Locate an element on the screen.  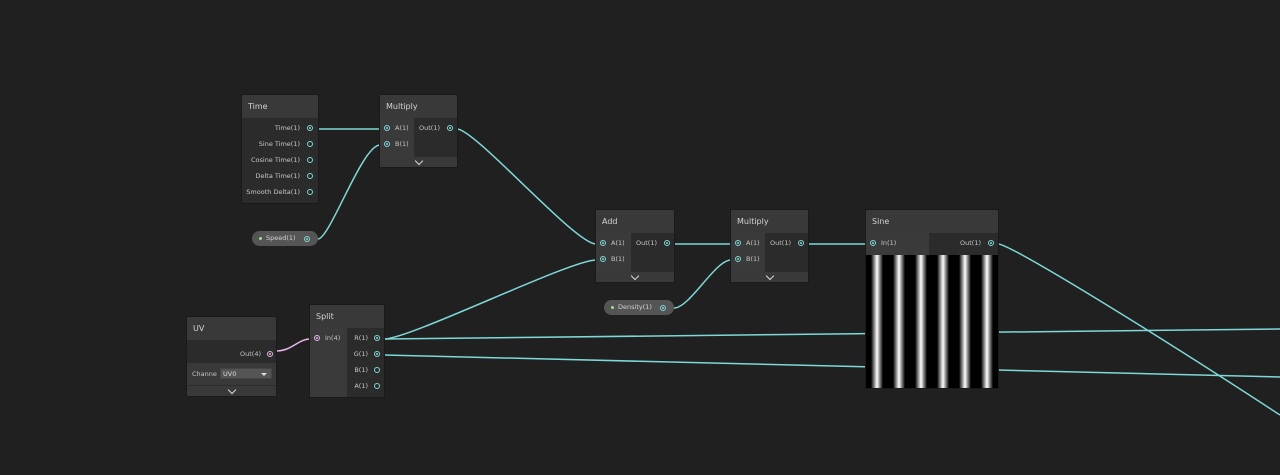
split-node: Split In(4) R(1) G(1) B(1) A(1) is located at coordinates (347, 351).